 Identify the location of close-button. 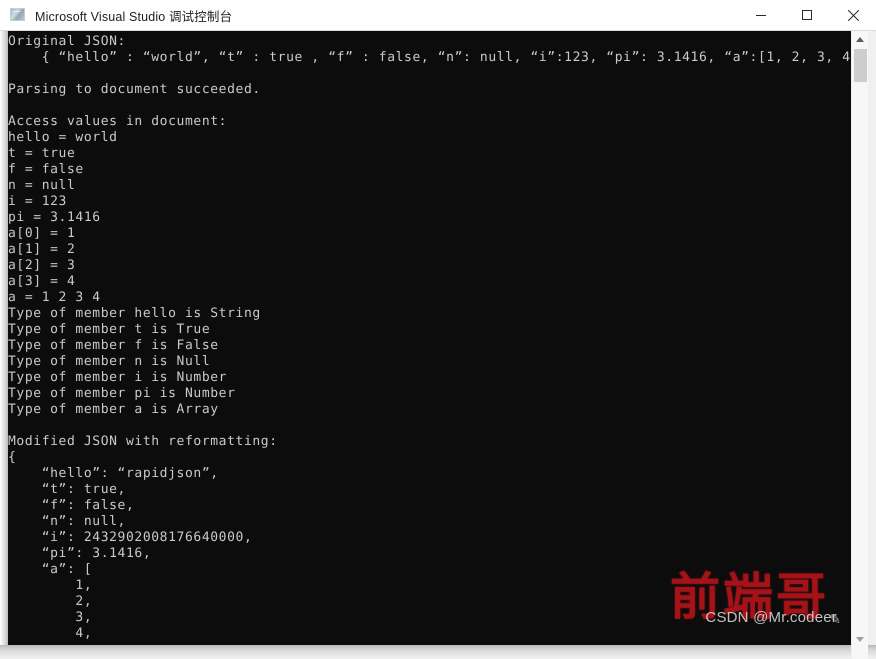
(853, 15).